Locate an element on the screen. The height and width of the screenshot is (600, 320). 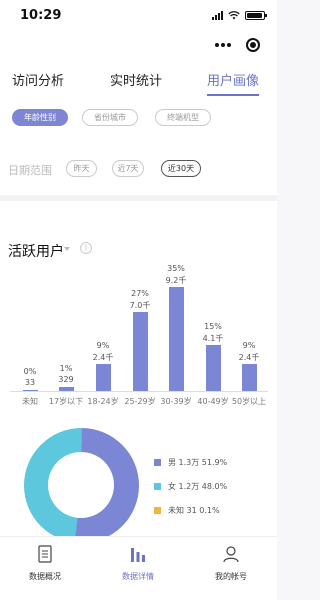
bottom-nav: 数据概况 数据详情 我的帐号 is located at coordinates (138, 568).